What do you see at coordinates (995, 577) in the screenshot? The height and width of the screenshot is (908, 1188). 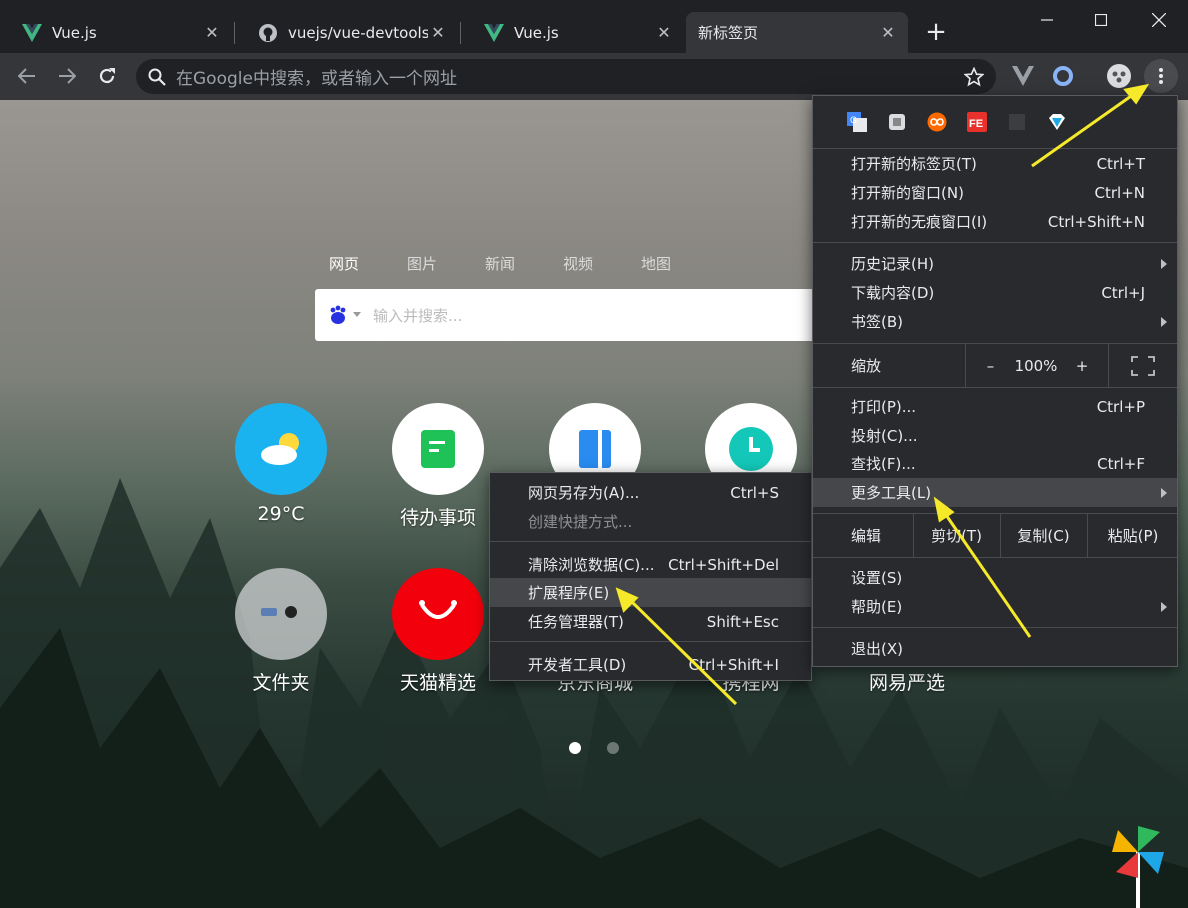 I see `menu-item-settings: 设置(S)` at bounding box center [995, 577].